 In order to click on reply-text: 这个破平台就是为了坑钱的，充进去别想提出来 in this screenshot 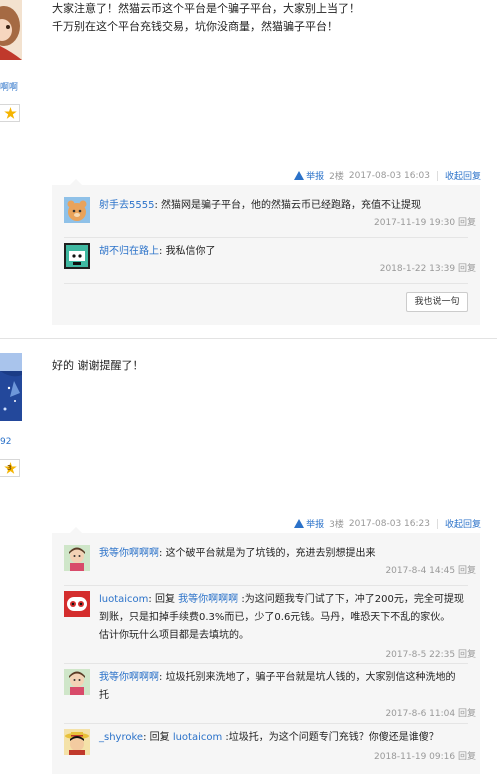, I will do `click(270, 553)`.